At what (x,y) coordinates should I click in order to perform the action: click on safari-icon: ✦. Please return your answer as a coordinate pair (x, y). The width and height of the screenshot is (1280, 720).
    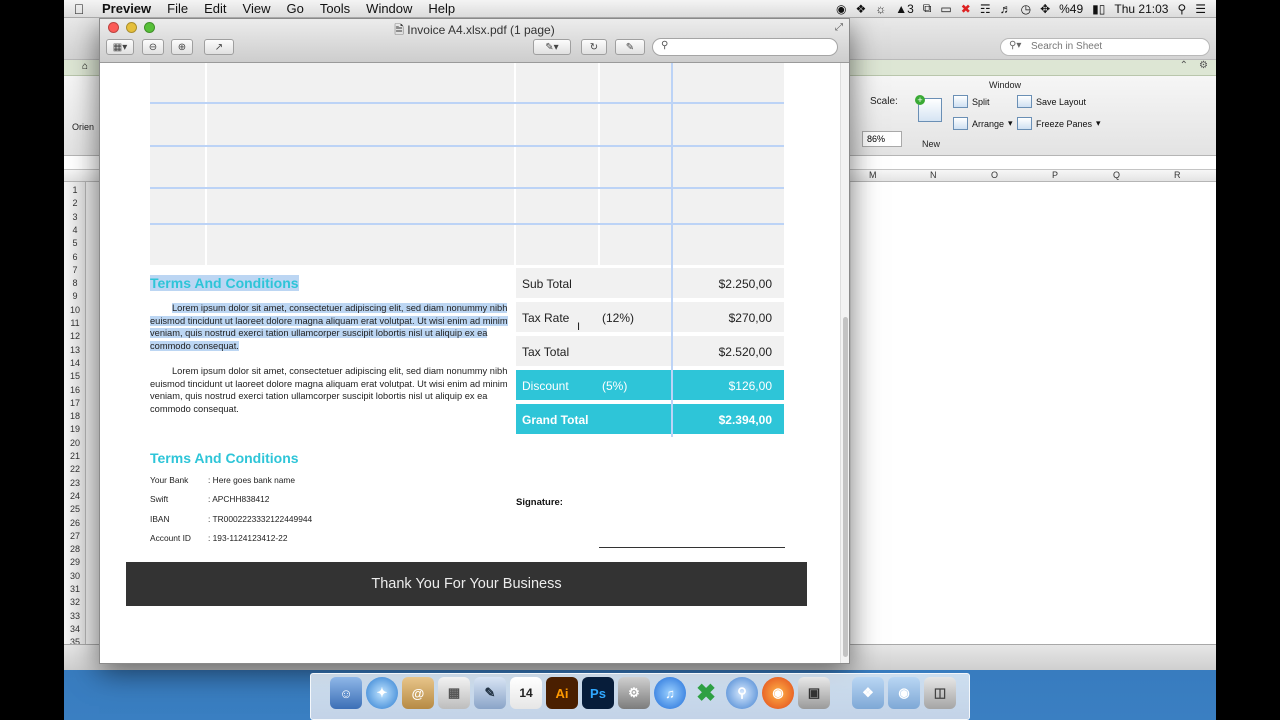
    Looking at the image, I should click on (382, 693).